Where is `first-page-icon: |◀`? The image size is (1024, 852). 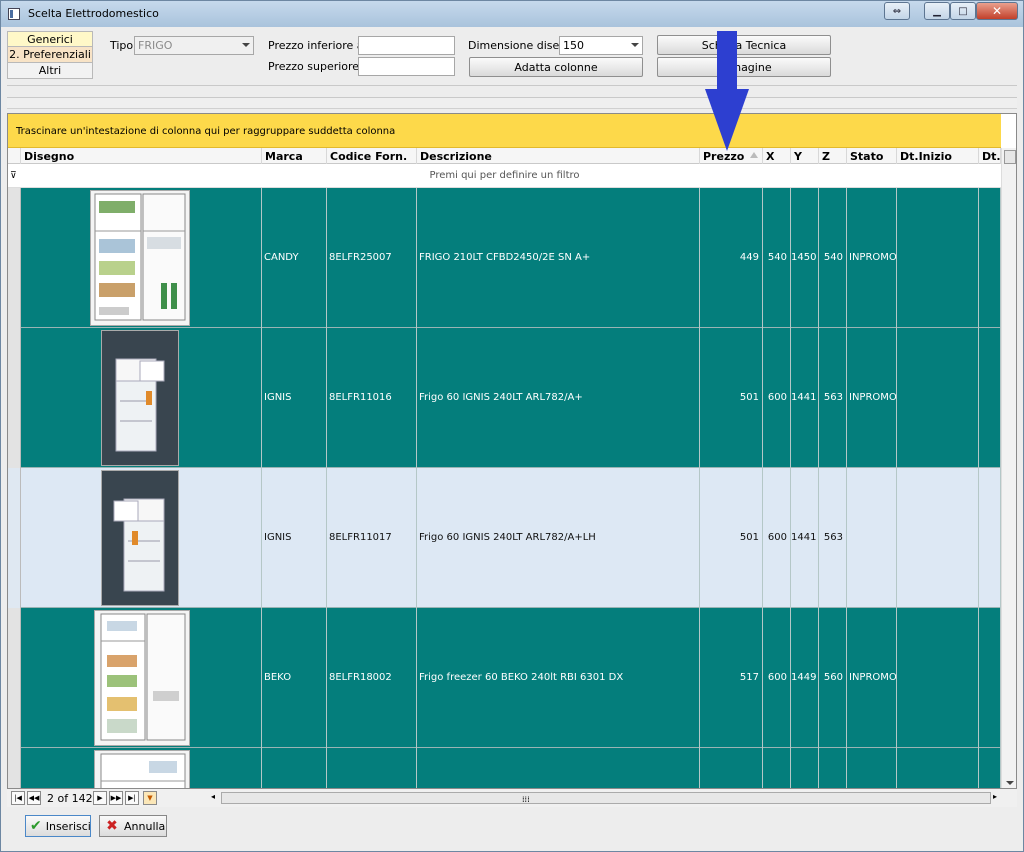
first-page-icon: |◀ is located at coordinates (18, 798).